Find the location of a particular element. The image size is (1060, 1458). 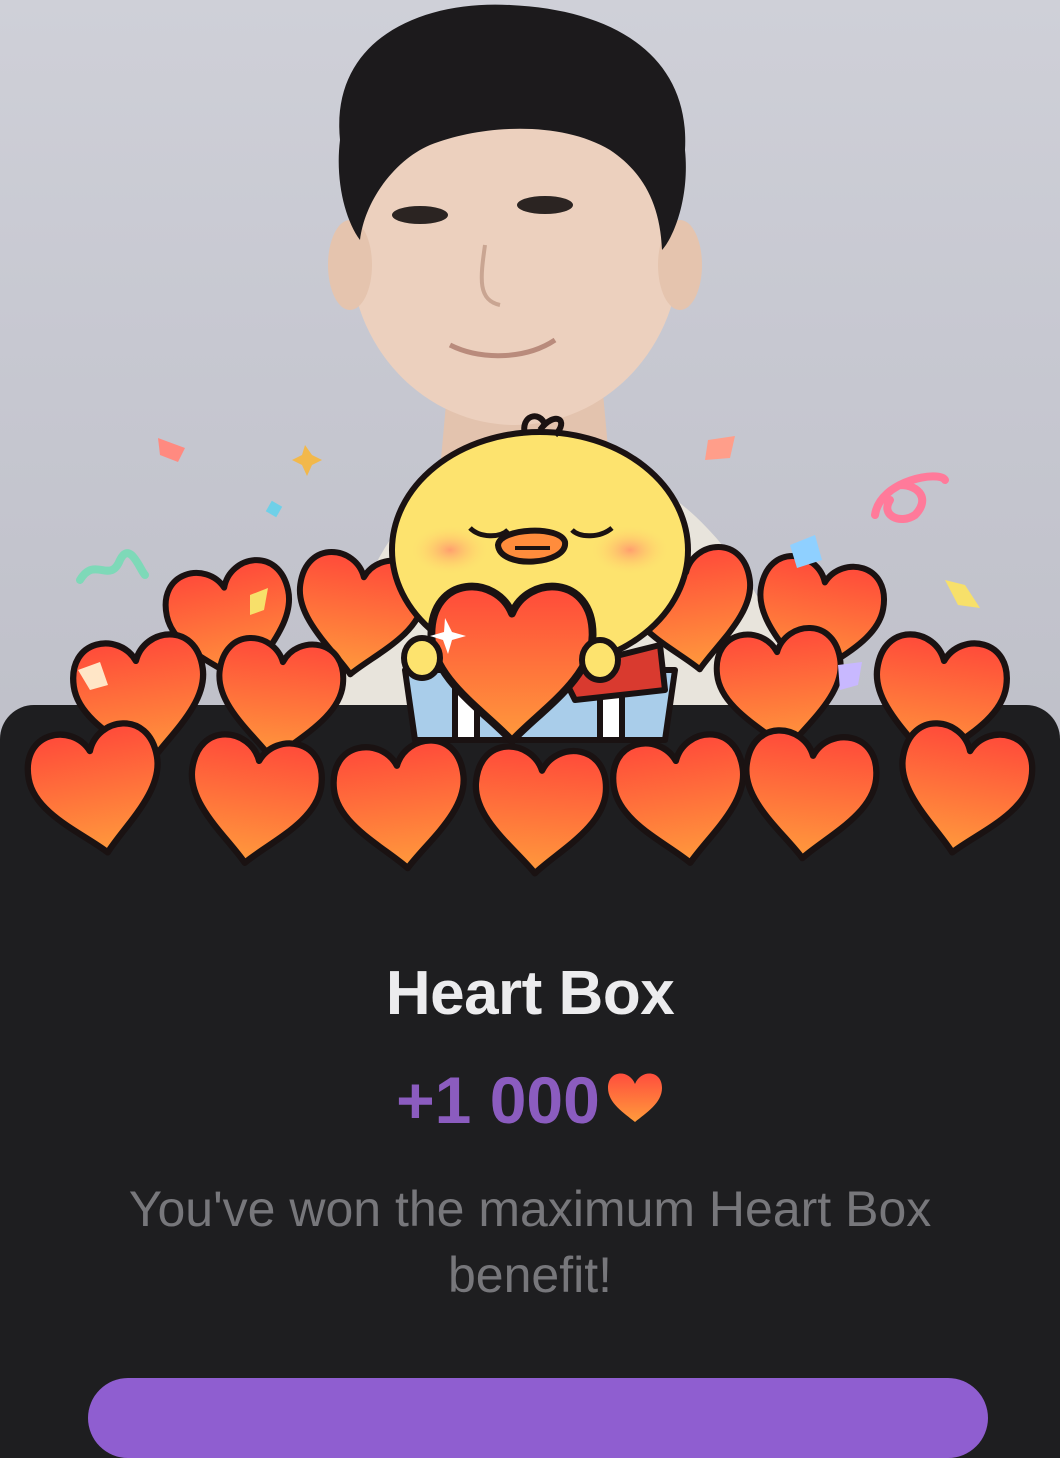

heart-icon is located at coordinates (635, 1100).